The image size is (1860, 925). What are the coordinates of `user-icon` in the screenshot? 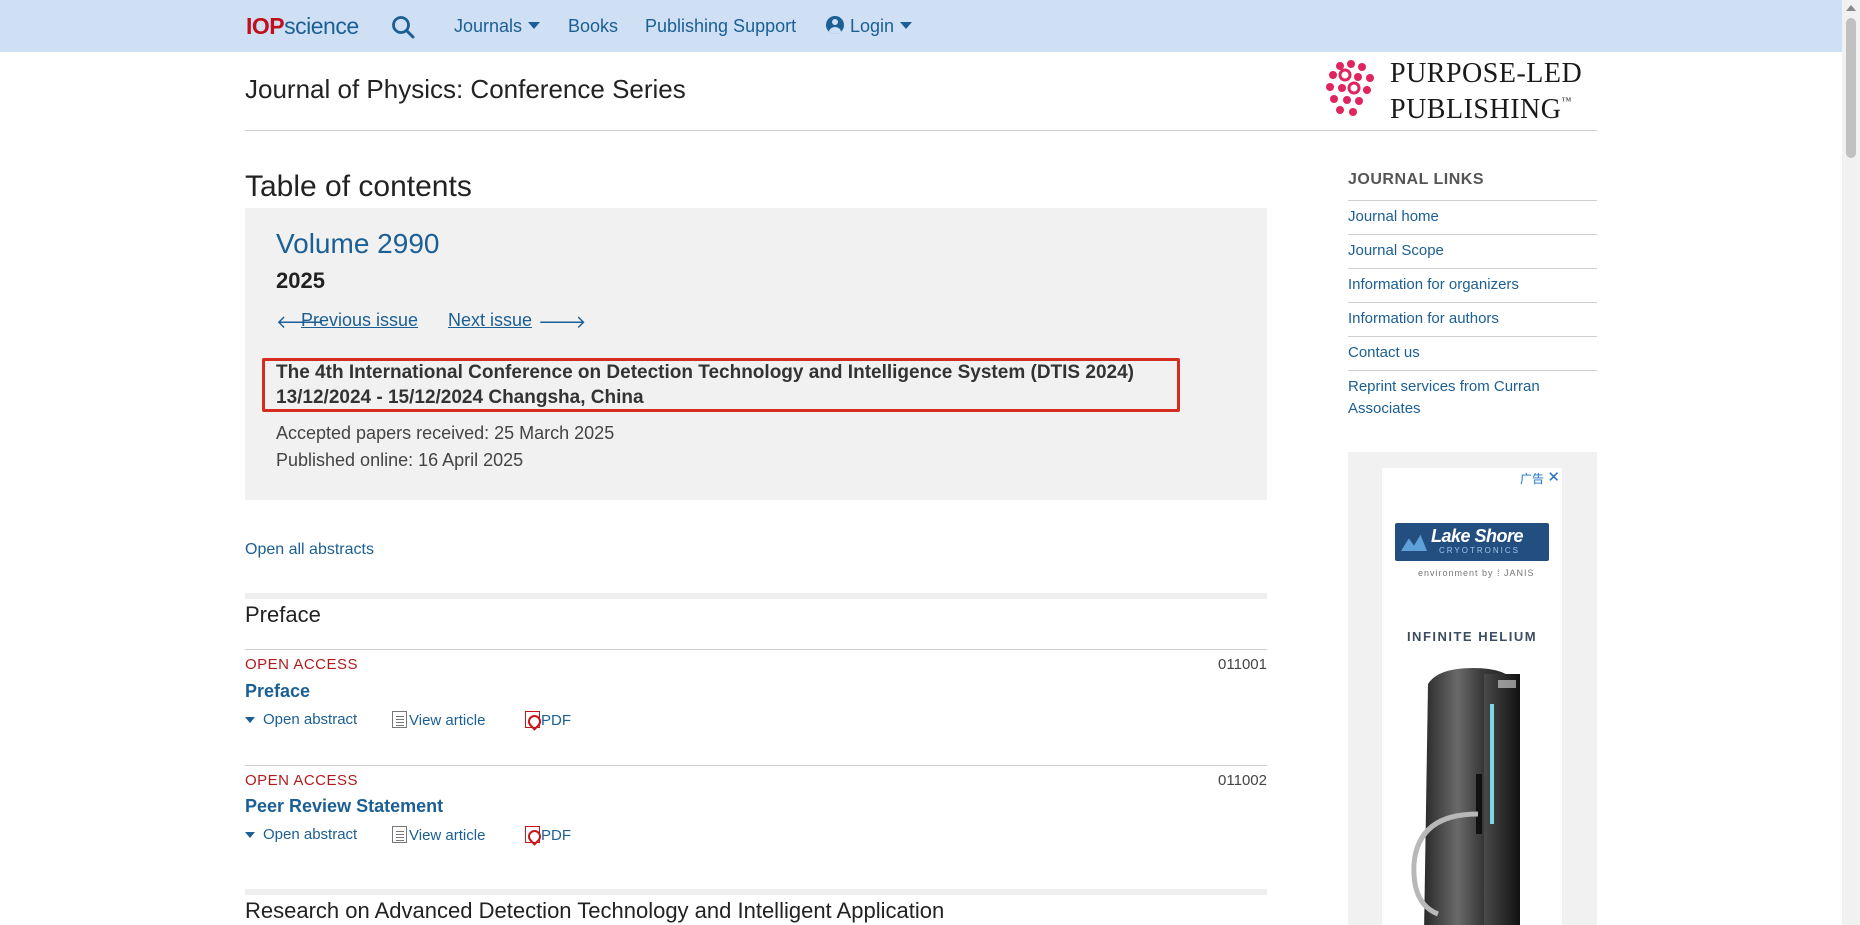 It's located at (835, 25).